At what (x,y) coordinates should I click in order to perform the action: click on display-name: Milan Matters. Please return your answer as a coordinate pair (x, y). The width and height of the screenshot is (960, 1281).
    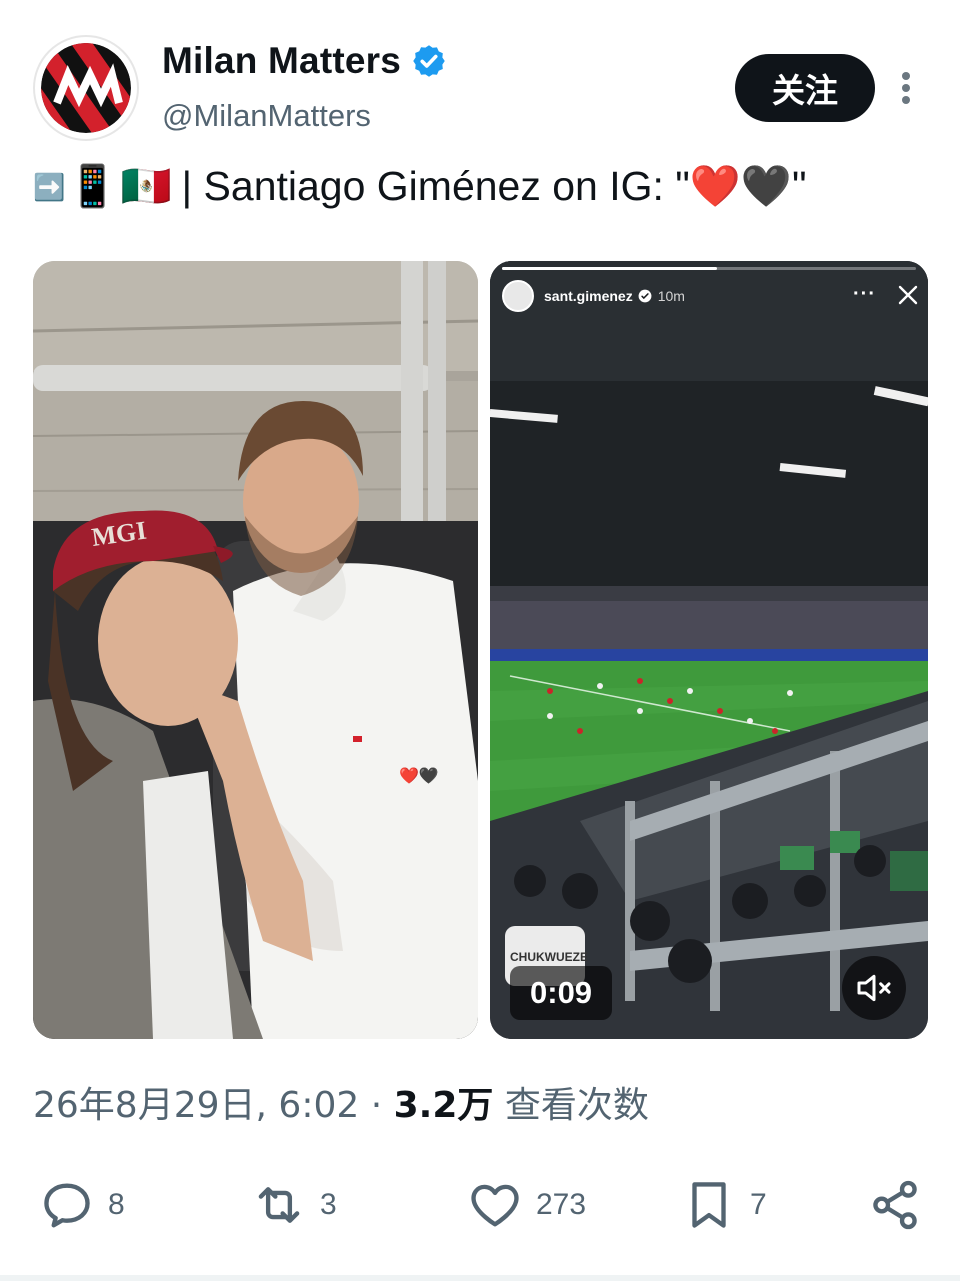
    Looking at the image, I should click on (281, 61).